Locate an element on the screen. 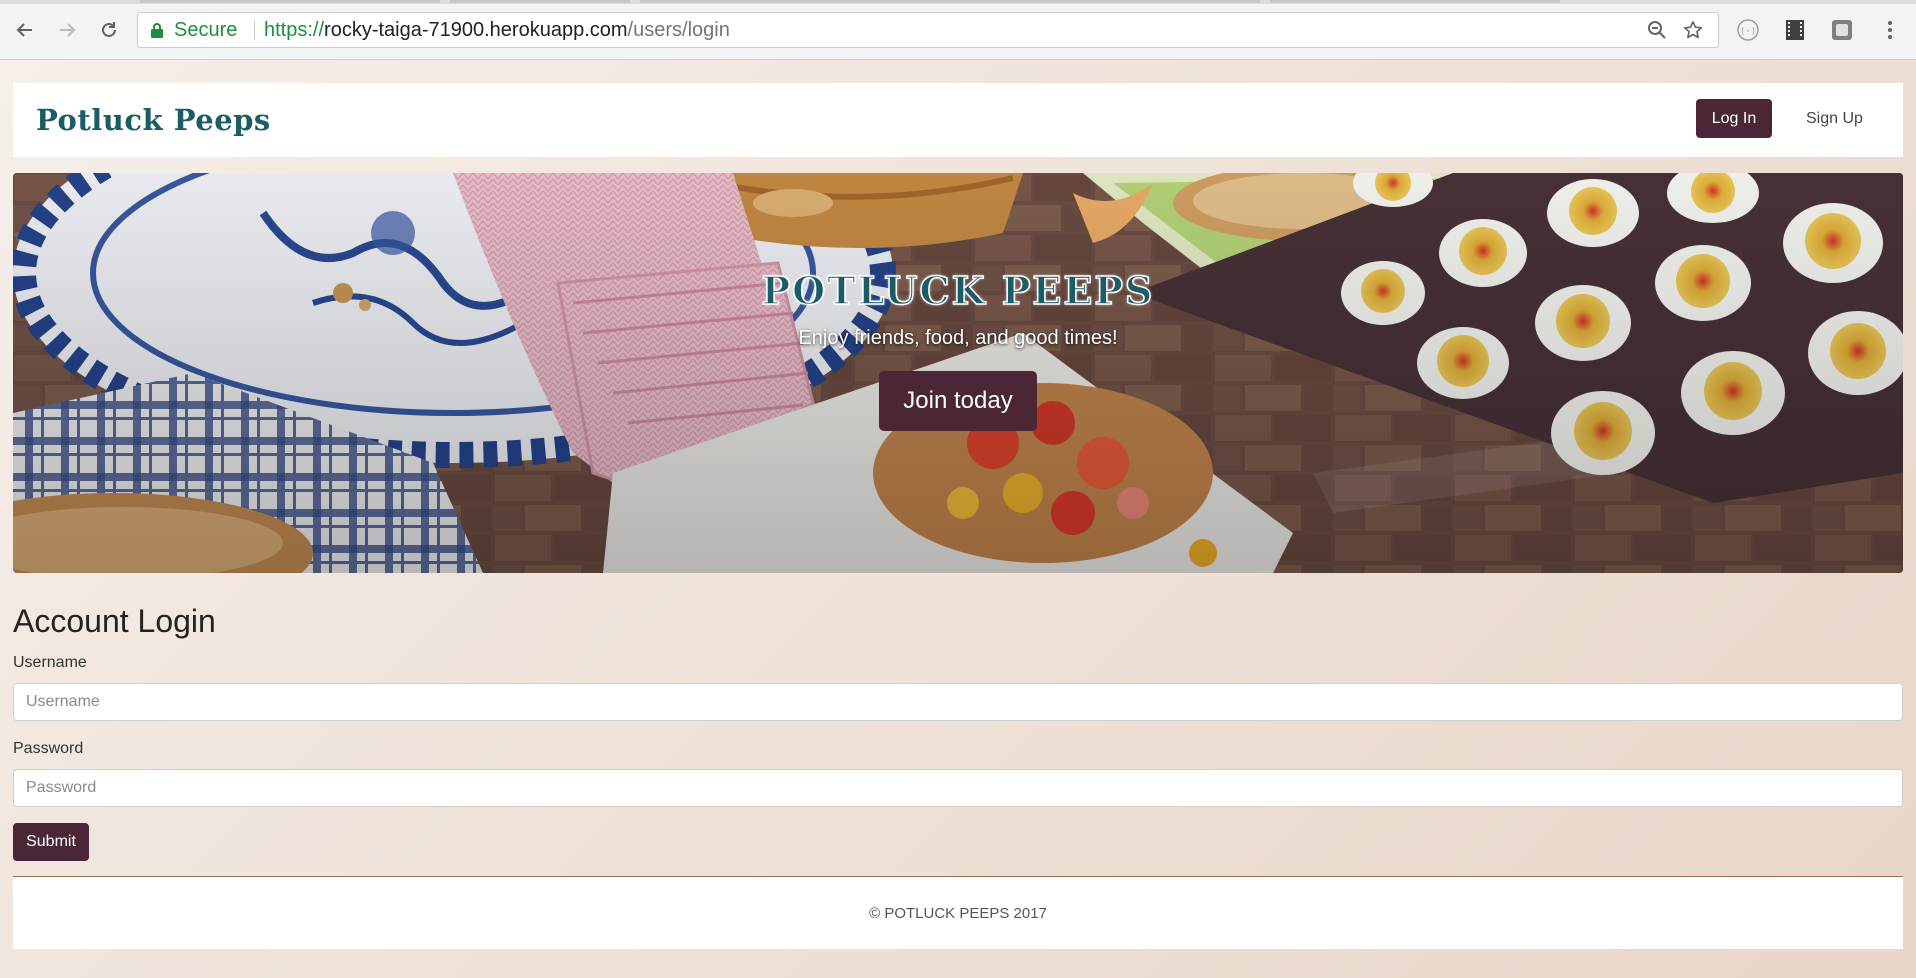  star-icon is located at coordinates (1693, 30).